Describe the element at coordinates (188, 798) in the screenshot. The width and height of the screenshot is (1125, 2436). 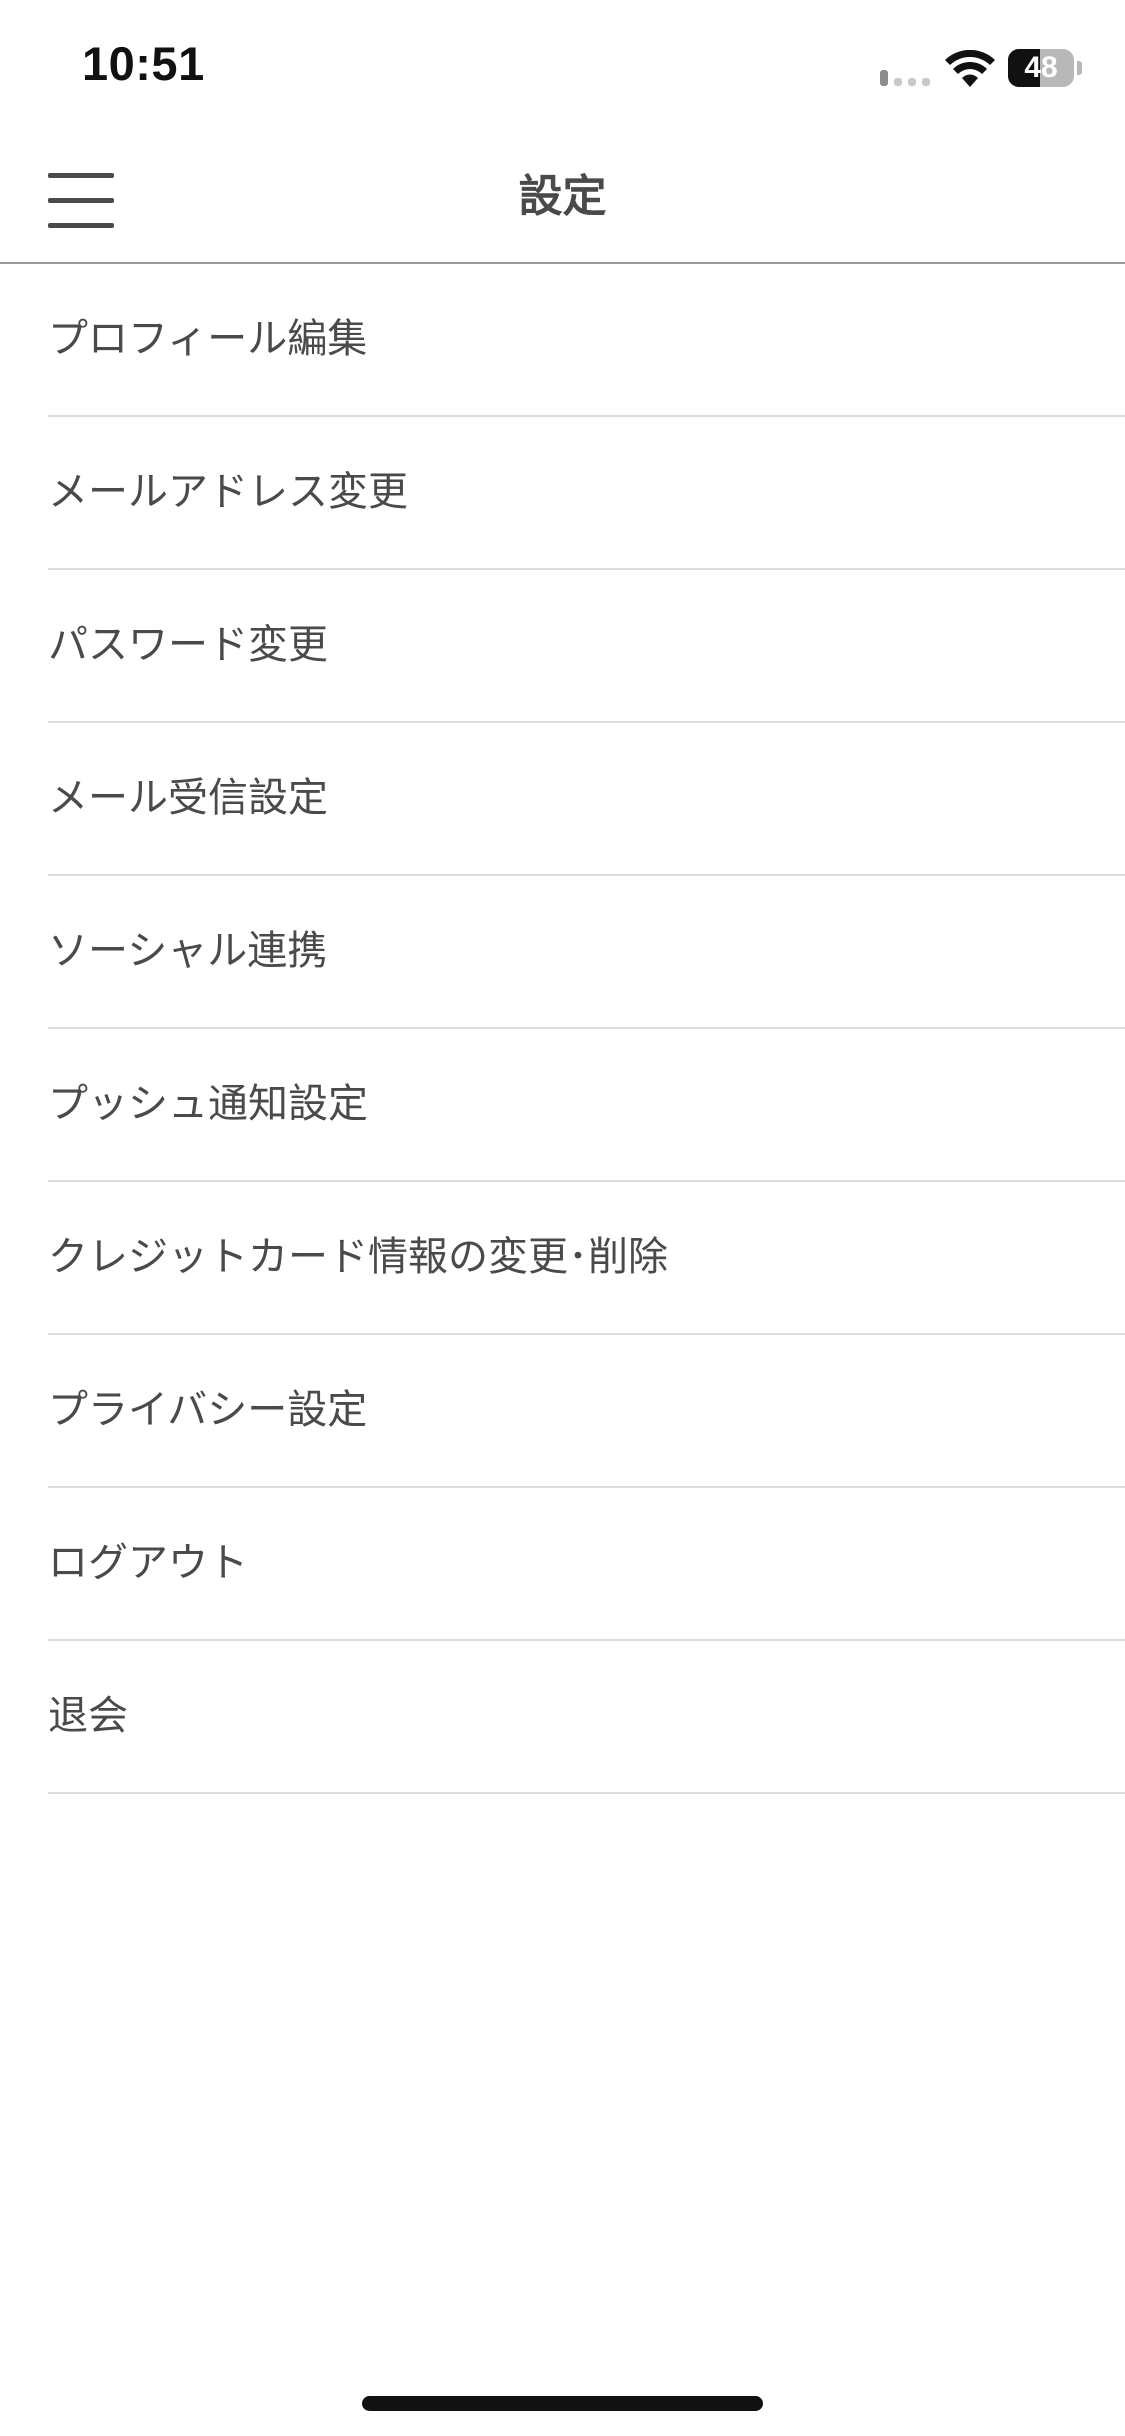
I see `settings-item-label: メール受信設定` at that location.